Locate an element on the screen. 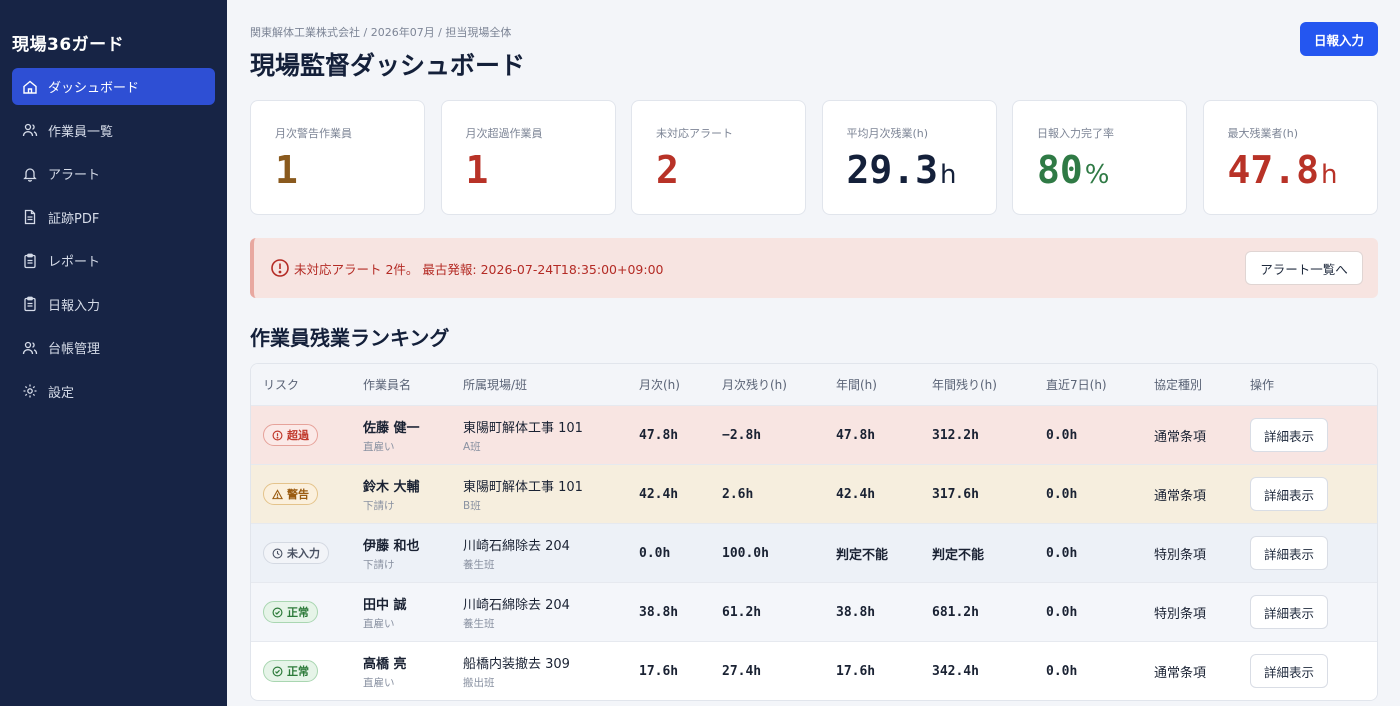 This screenshot has height=706, width=1400. worker-name: 佐藤 健一 is located at coordinates (391, 428).